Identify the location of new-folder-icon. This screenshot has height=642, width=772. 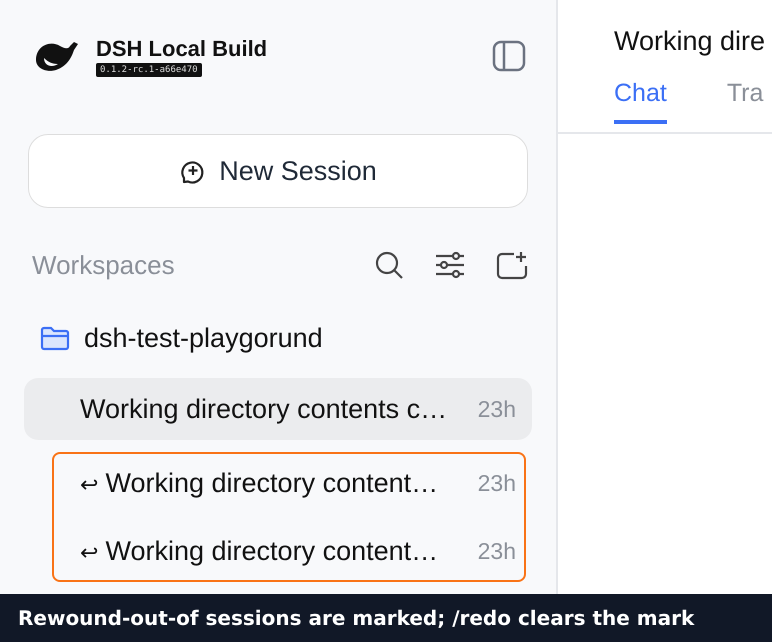
(512, 265).